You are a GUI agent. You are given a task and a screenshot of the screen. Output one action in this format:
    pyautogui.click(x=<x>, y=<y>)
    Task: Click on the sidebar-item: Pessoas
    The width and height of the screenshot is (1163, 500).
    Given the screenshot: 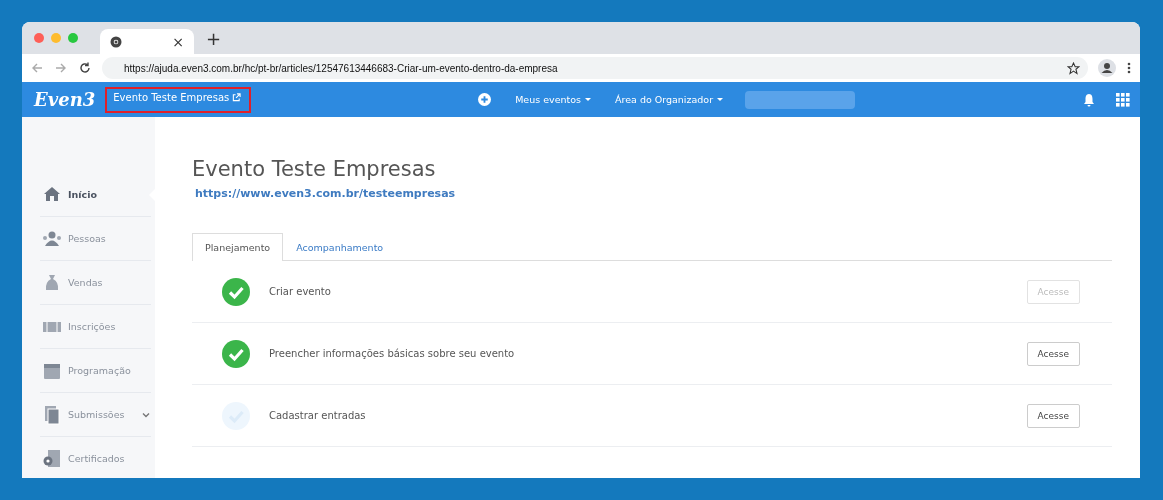 What is the action you would take?
    pyautogui.click(x=95, y=239)
    